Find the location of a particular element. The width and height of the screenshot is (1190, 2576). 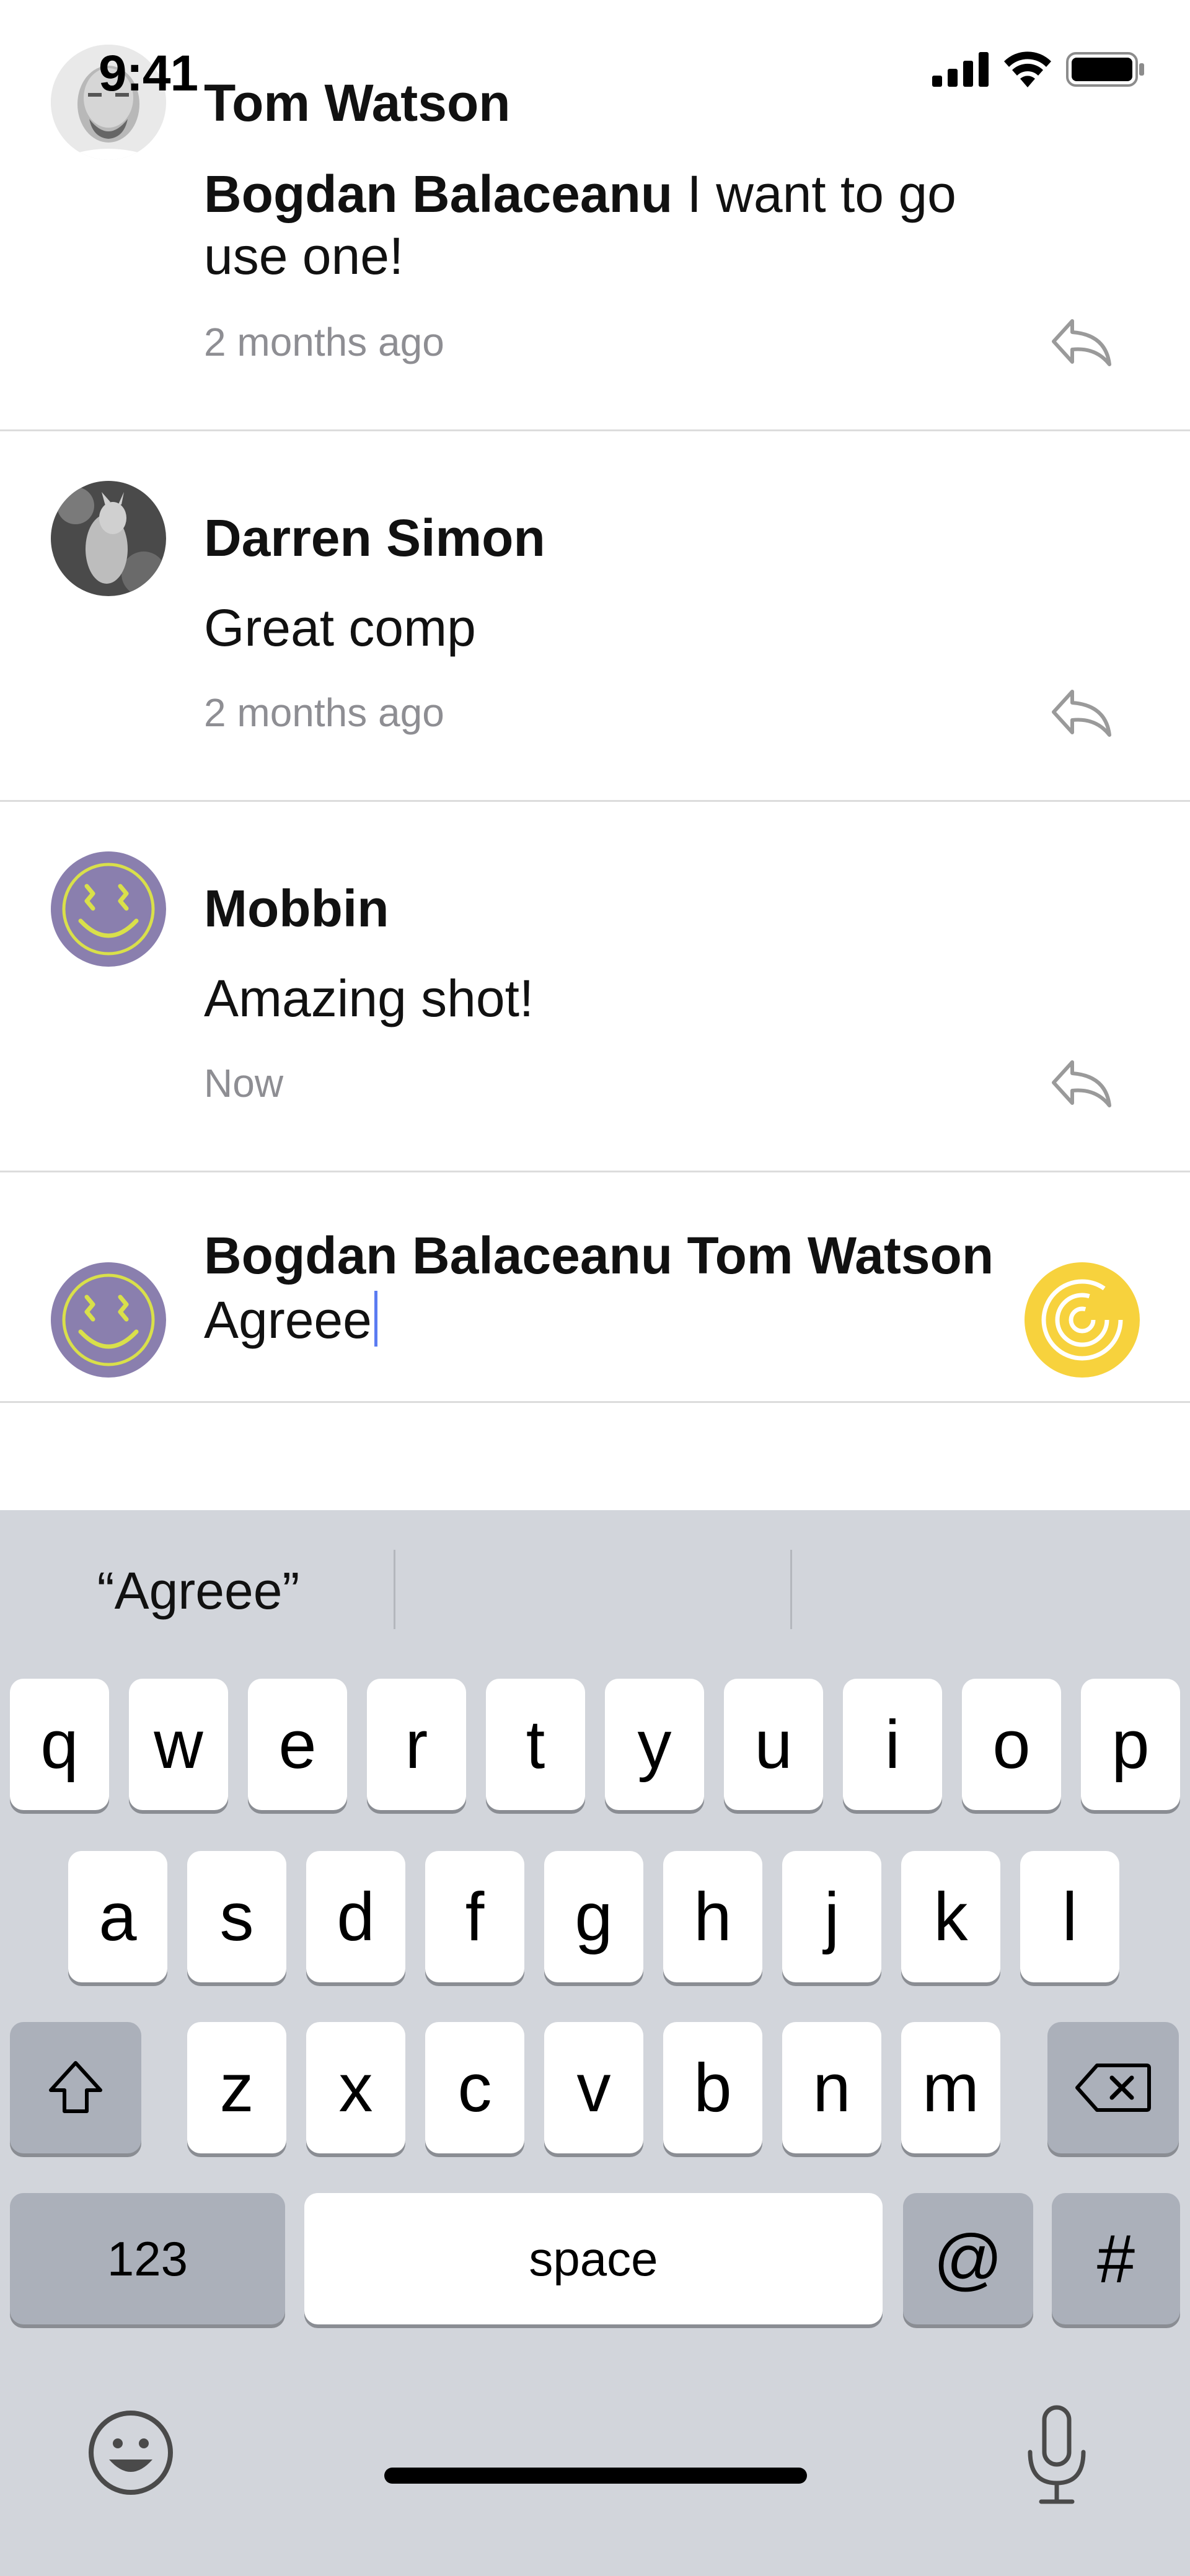

send-icon is located at coordinates (1082, 1320).